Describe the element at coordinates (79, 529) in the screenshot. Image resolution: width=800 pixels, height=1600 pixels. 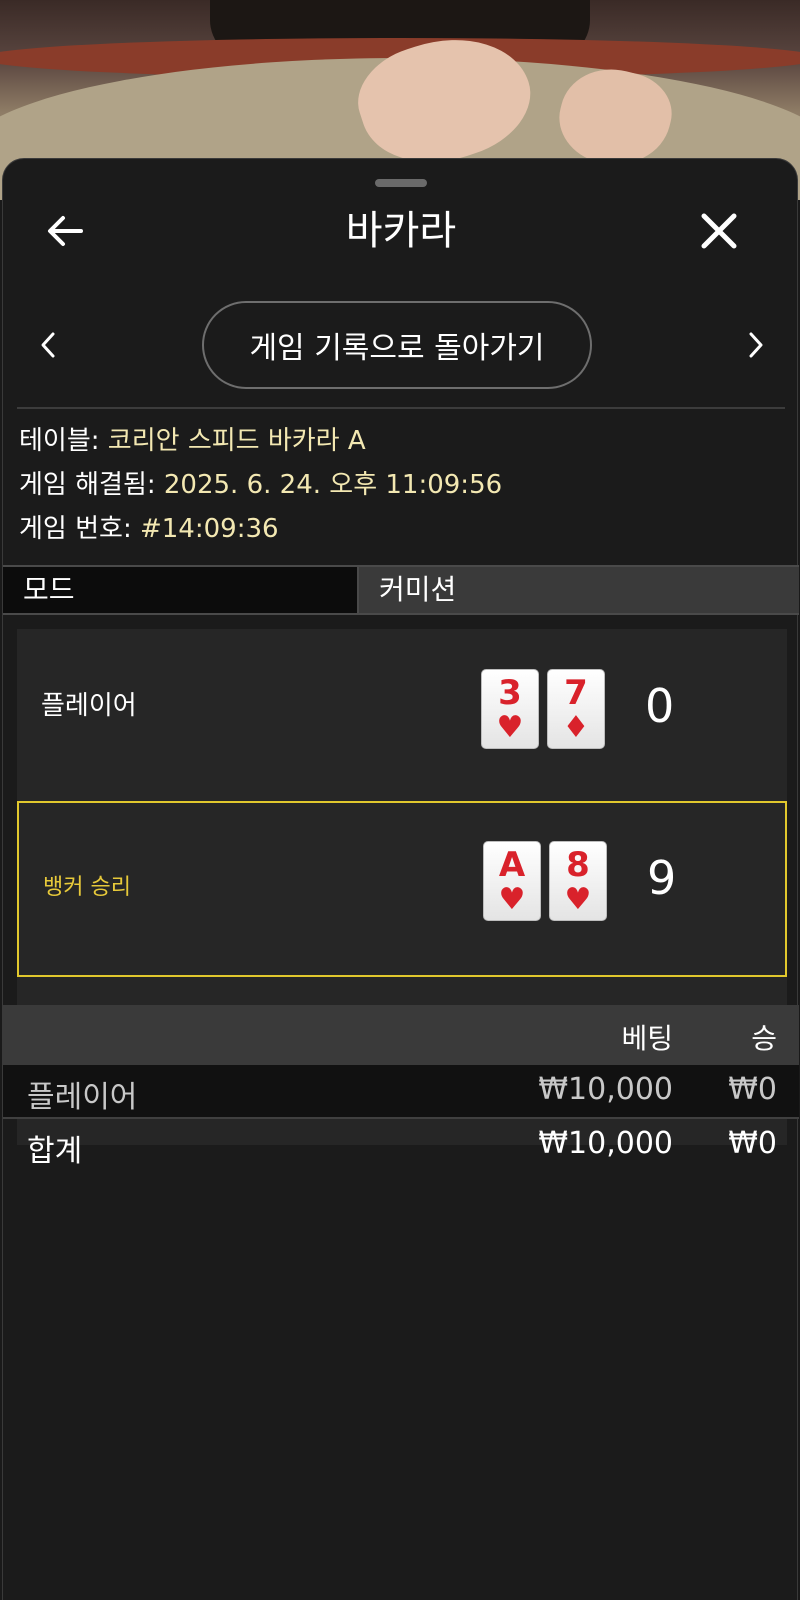
I see `game-number-label: 게임 번호:` at that location.